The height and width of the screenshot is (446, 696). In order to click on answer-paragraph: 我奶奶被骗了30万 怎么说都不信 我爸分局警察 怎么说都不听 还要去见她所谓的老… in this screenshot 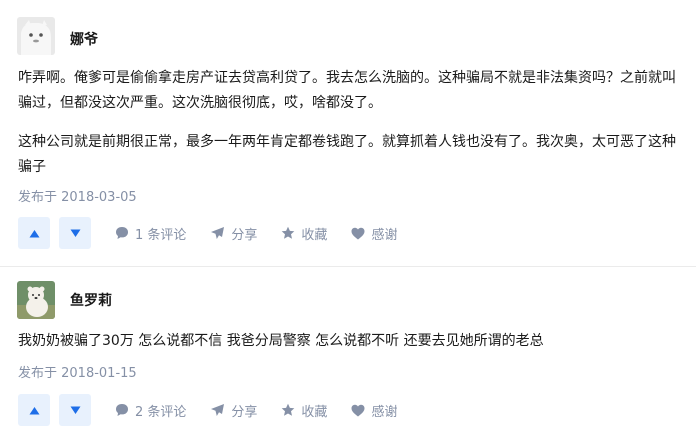, I will do `click(281, 341)`.